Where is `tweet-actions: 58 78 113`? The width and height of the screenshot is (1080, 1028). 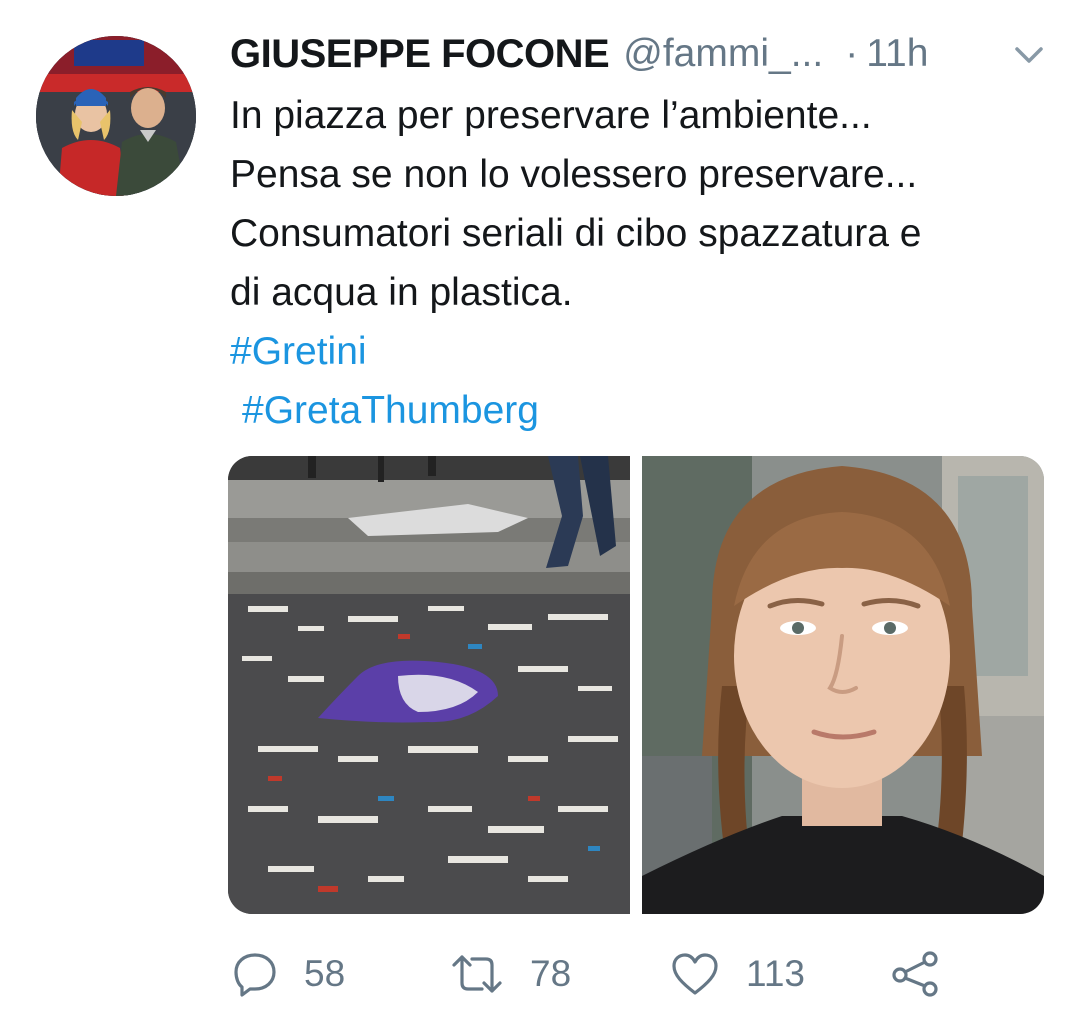
tweet-actions: 58 78 113 is located at coordinates (638, 974).